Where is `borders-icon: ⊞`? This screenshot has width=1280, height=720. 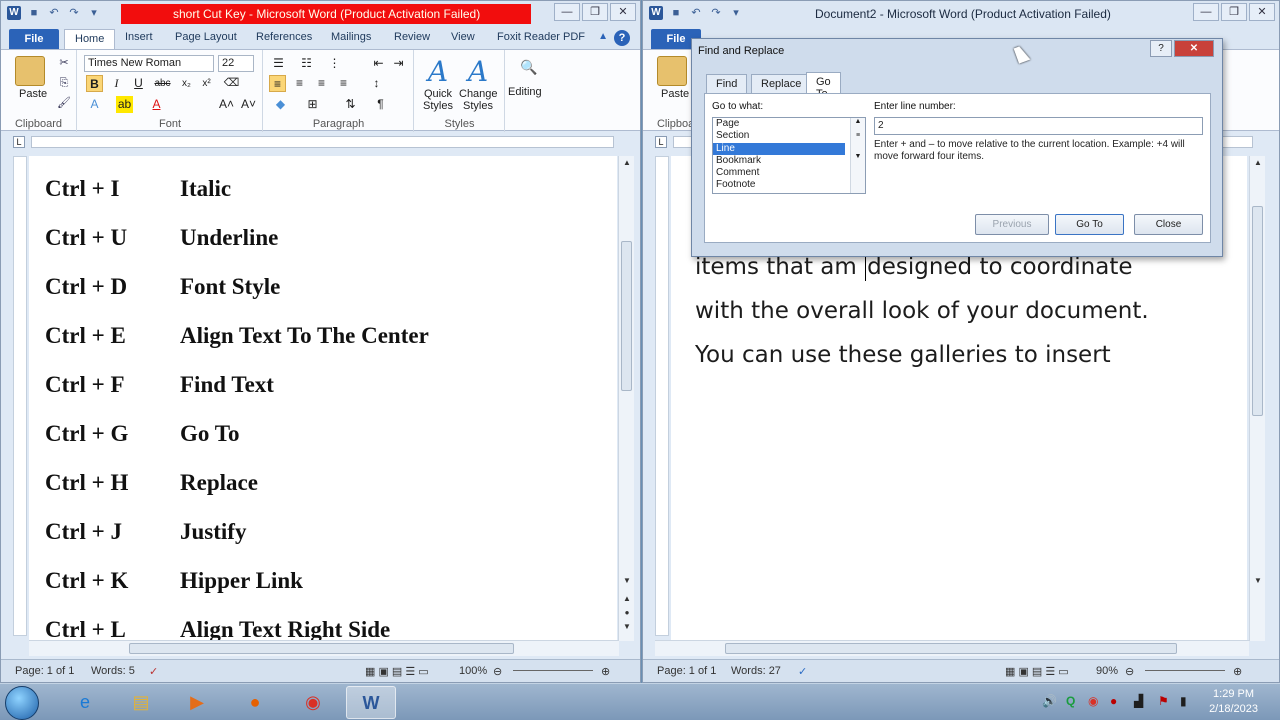 borders-icon: ⊞ is located at coordinates (312, 104).